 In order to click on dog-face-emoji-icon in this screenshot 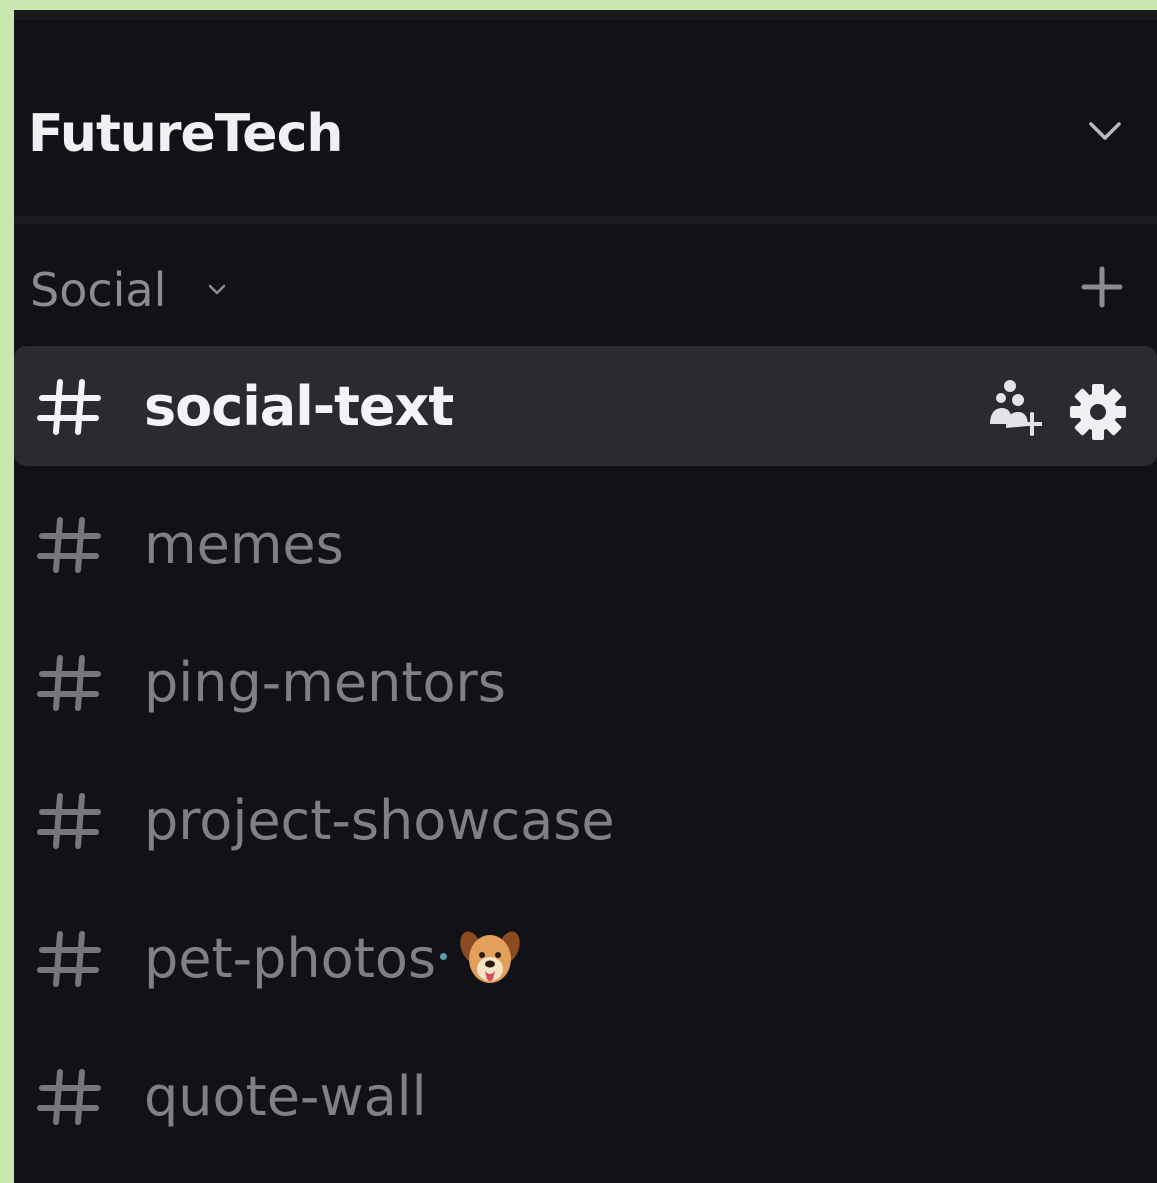, I will do `click(490, 957)`.